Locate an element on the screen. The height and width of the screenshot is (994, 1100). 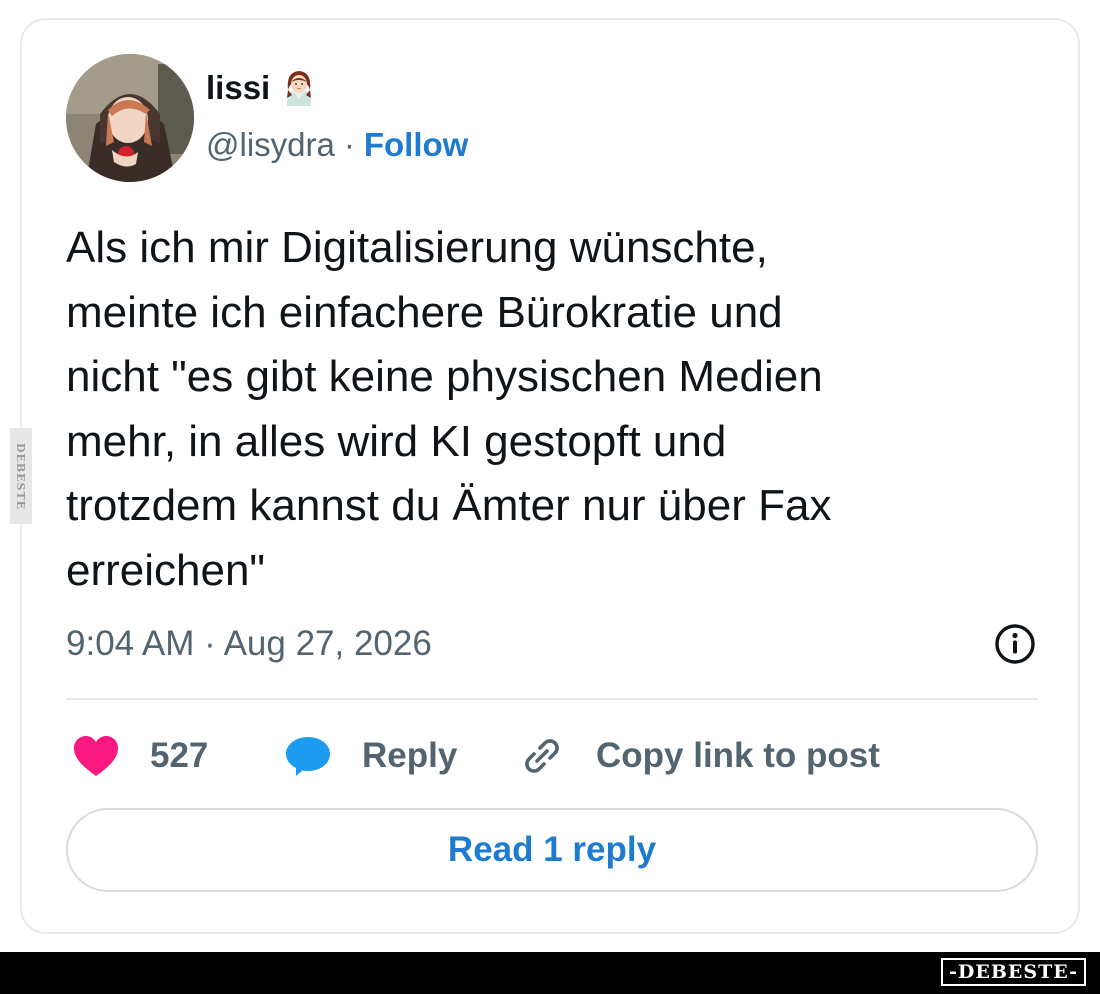
like-count: 527 is located at coordinates (179, 755).